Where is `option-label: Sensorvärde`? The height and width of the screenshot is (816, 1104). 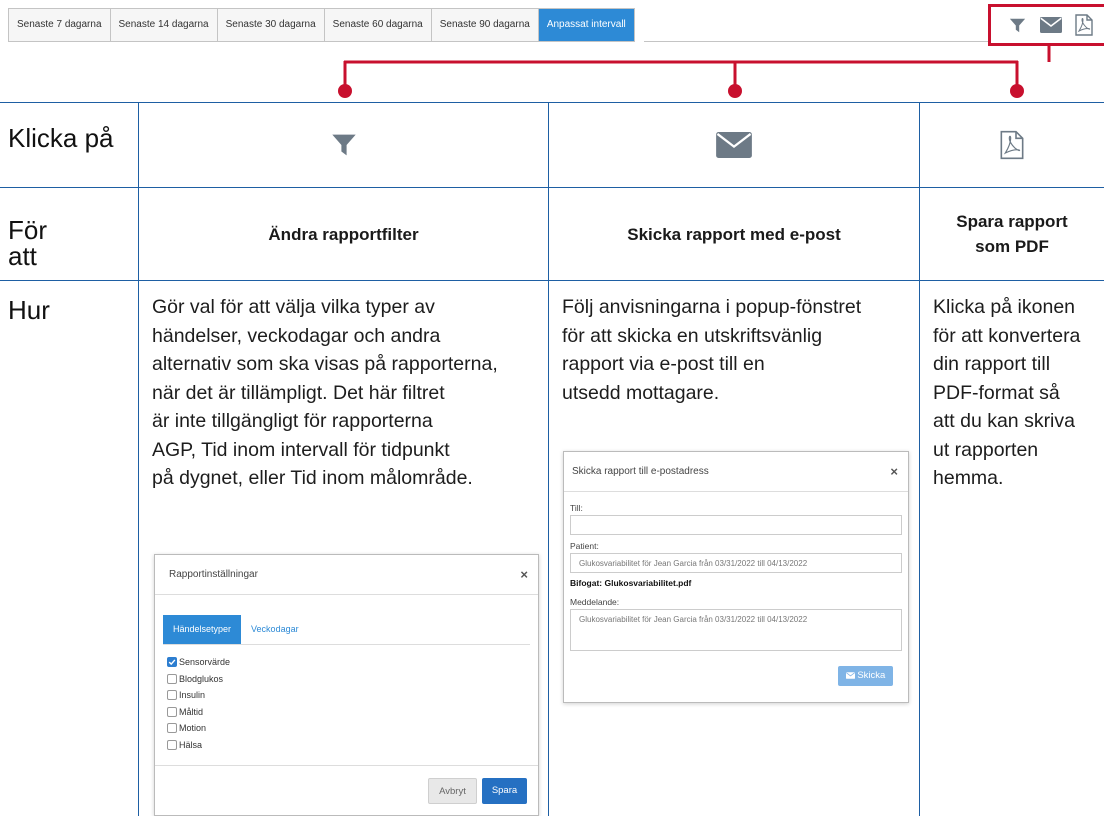 option-label: Sensorvärde is located at coordinates (205, 662).